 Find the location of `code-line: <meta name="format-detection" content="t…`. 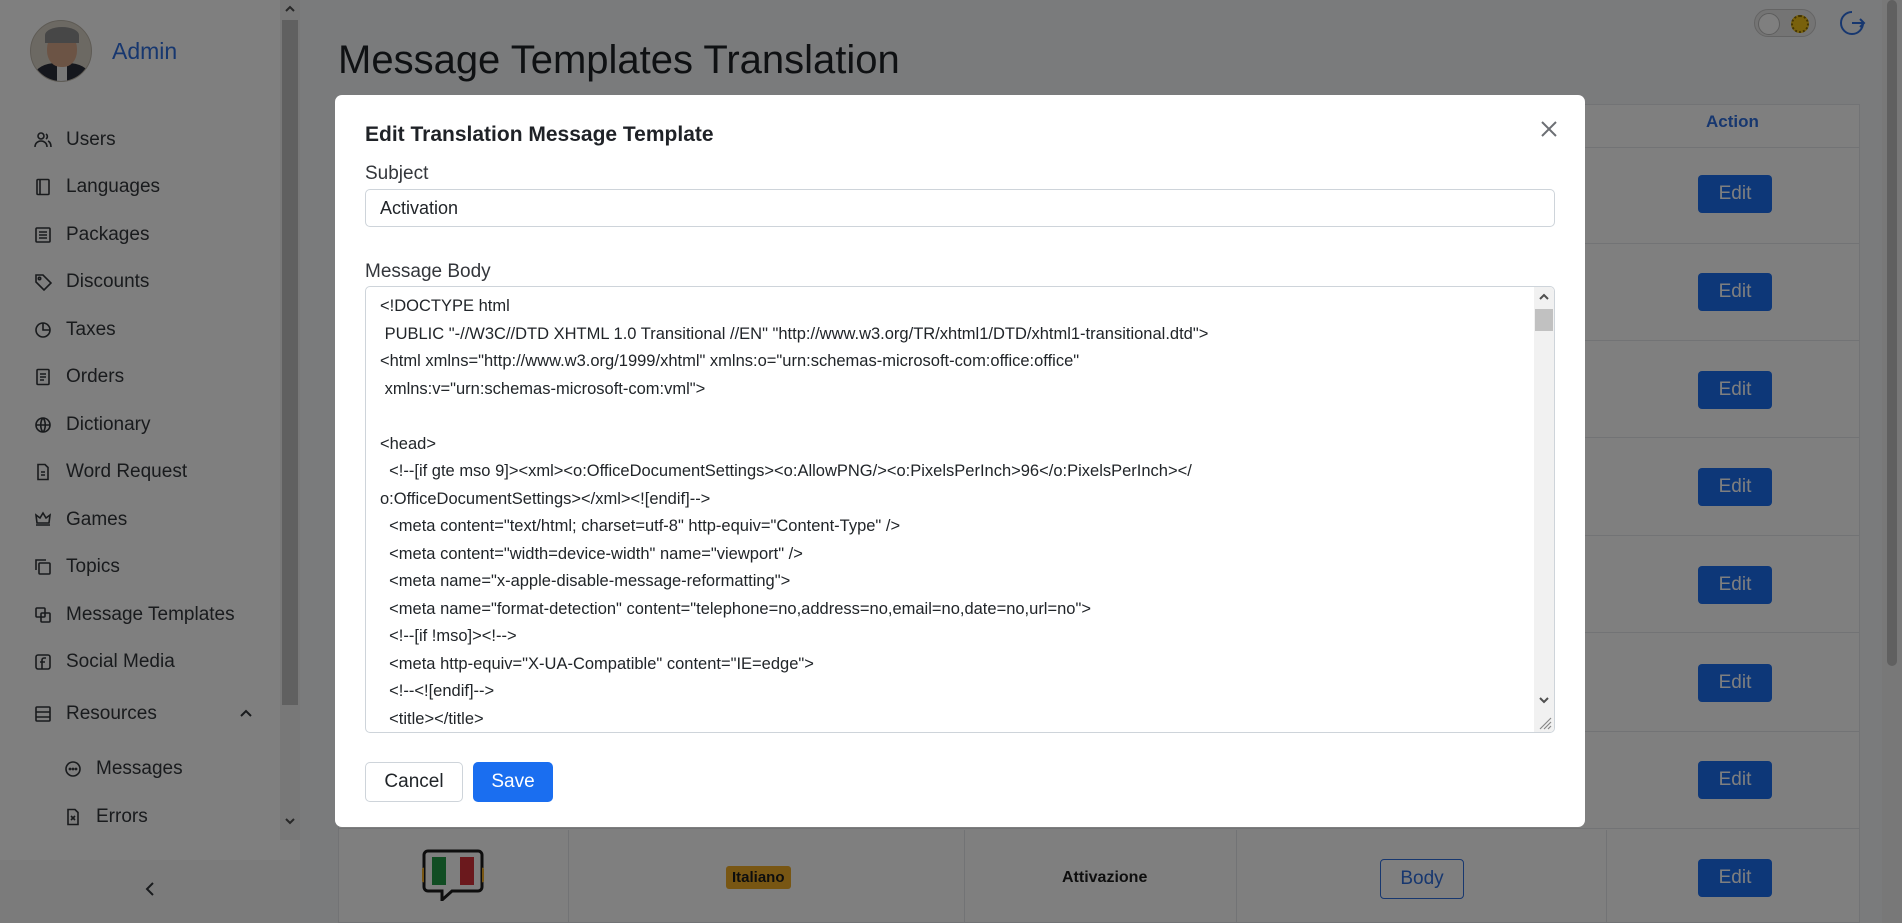

code-line: <meta name="format-detection" content="t… is located at coordinates (735, 608).